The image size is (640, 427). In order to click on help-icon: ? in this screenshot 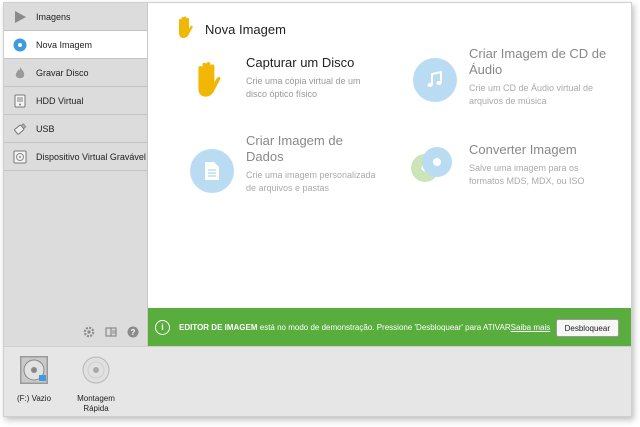, I will do `click(133, 332)`.